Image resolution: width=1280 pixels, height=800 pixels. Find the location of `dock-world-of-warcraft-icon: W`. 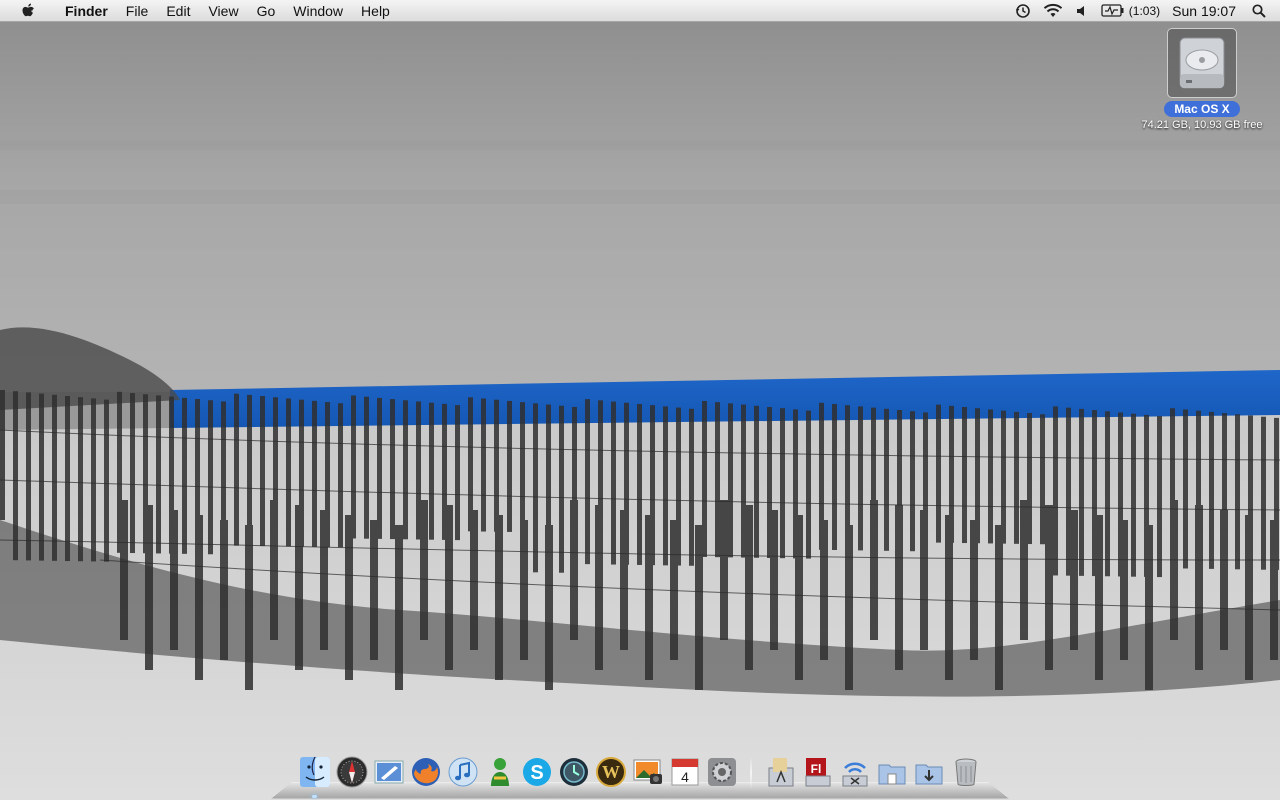

dock-world-of-warcraft-icon: W is located at coordinates (610, 772).